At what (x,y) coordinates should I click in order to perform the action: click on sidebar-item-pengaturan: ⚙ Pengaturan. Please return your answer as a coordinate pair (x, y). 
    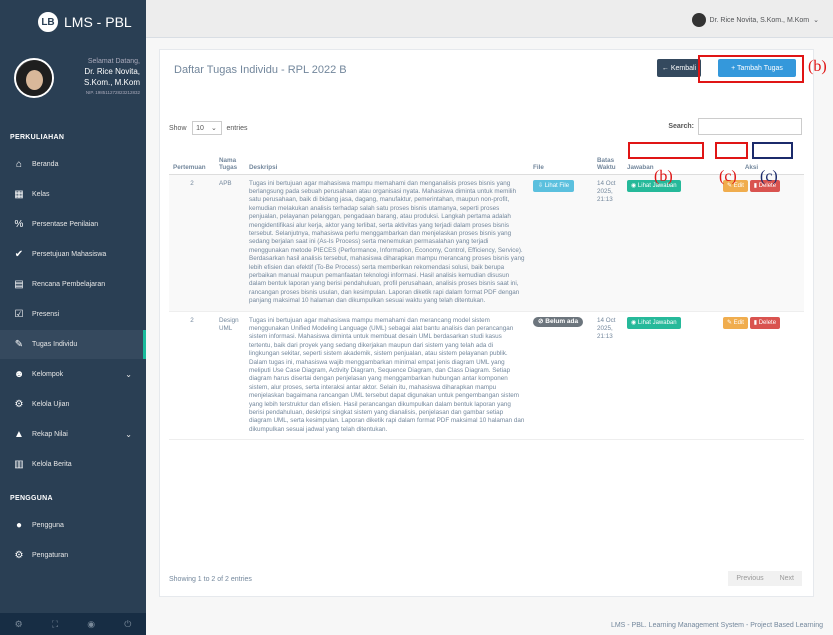
    Looking at the image, I should click on (73, 555).